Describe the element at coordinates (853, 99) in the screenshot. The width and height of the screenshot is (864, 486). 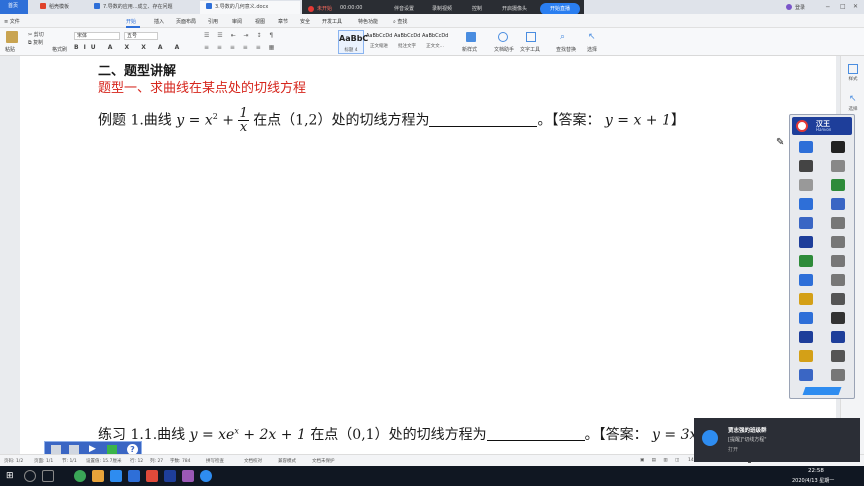
I see `select-icon: ↖` at that location.